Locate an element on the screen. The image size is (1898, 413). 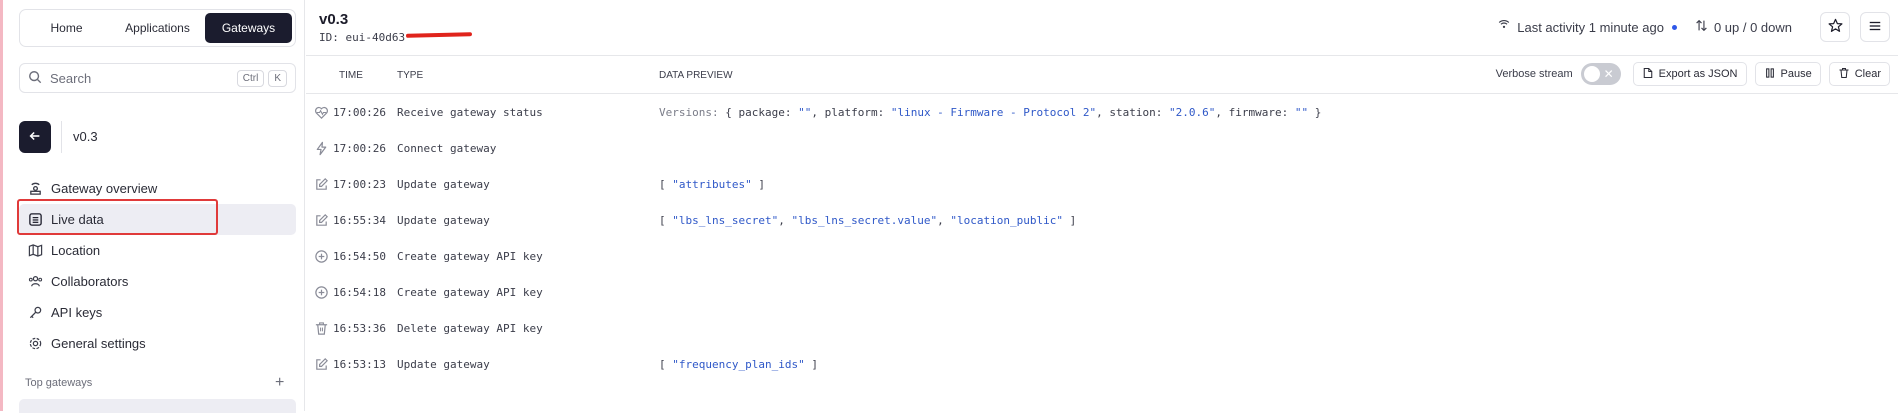
add-top-gateway-button: + is located at coordinates (279, 383).